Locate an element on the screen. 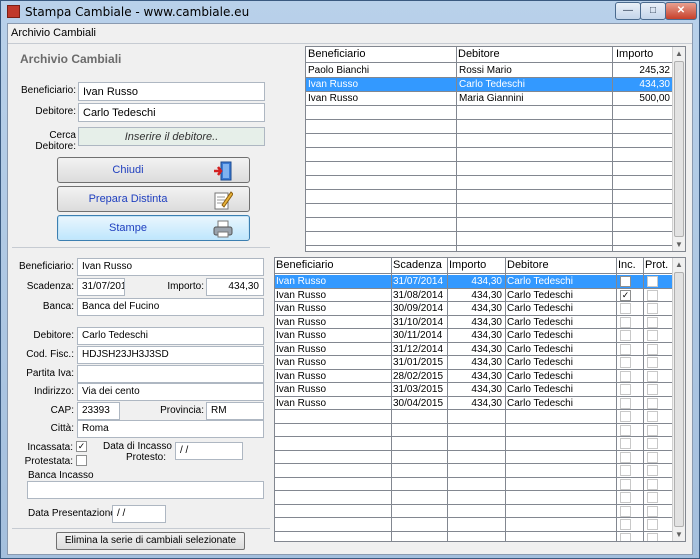 Image resolution: width=700 pixels, height=559 pixels. column-header-inc: Inc. is located at coordinates (627, 265).